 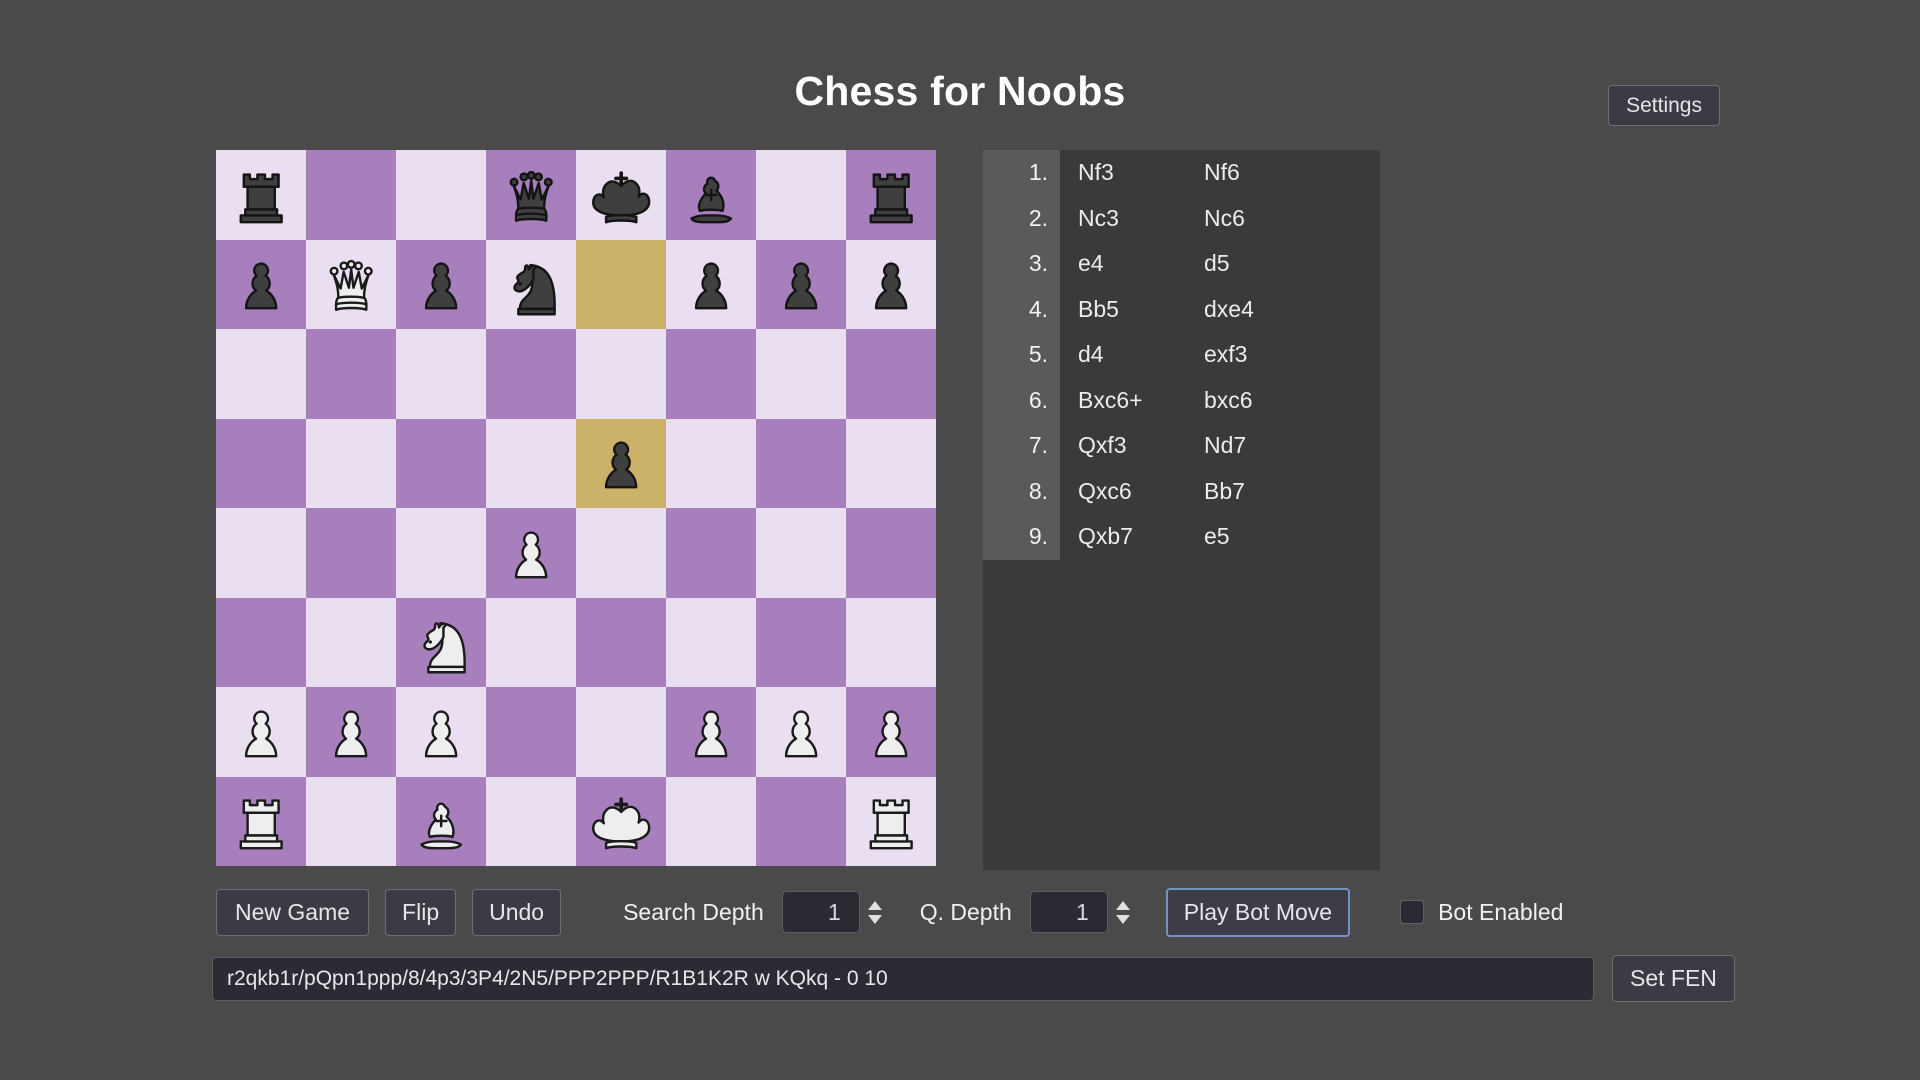 I want to click on piece-black-queen, so click(x=531, y=195).